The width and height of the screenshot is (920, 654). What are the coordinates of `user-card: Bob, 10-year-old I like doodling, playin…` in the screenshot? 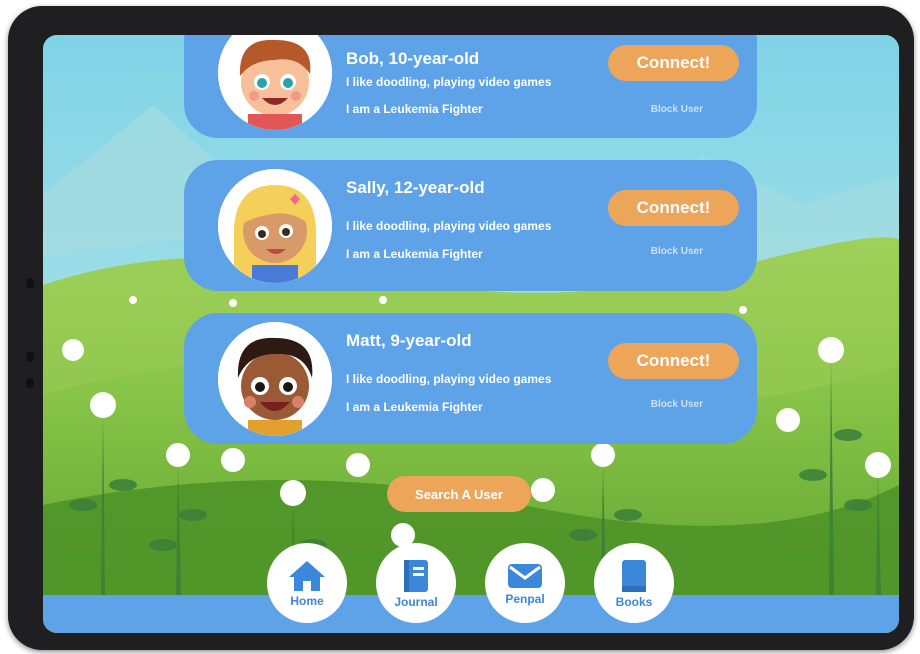 It's located at (470, 86).